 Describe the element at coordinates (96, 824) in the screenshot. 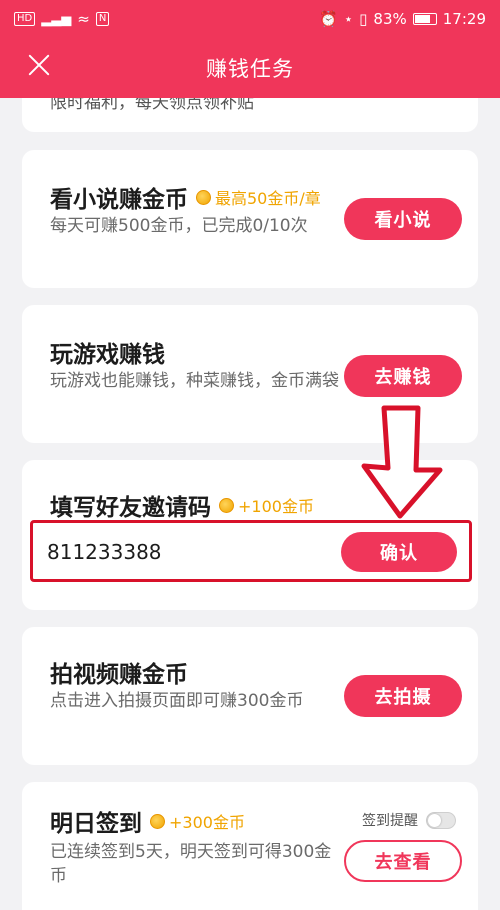

I see `task-title: 明日签到` at that location.